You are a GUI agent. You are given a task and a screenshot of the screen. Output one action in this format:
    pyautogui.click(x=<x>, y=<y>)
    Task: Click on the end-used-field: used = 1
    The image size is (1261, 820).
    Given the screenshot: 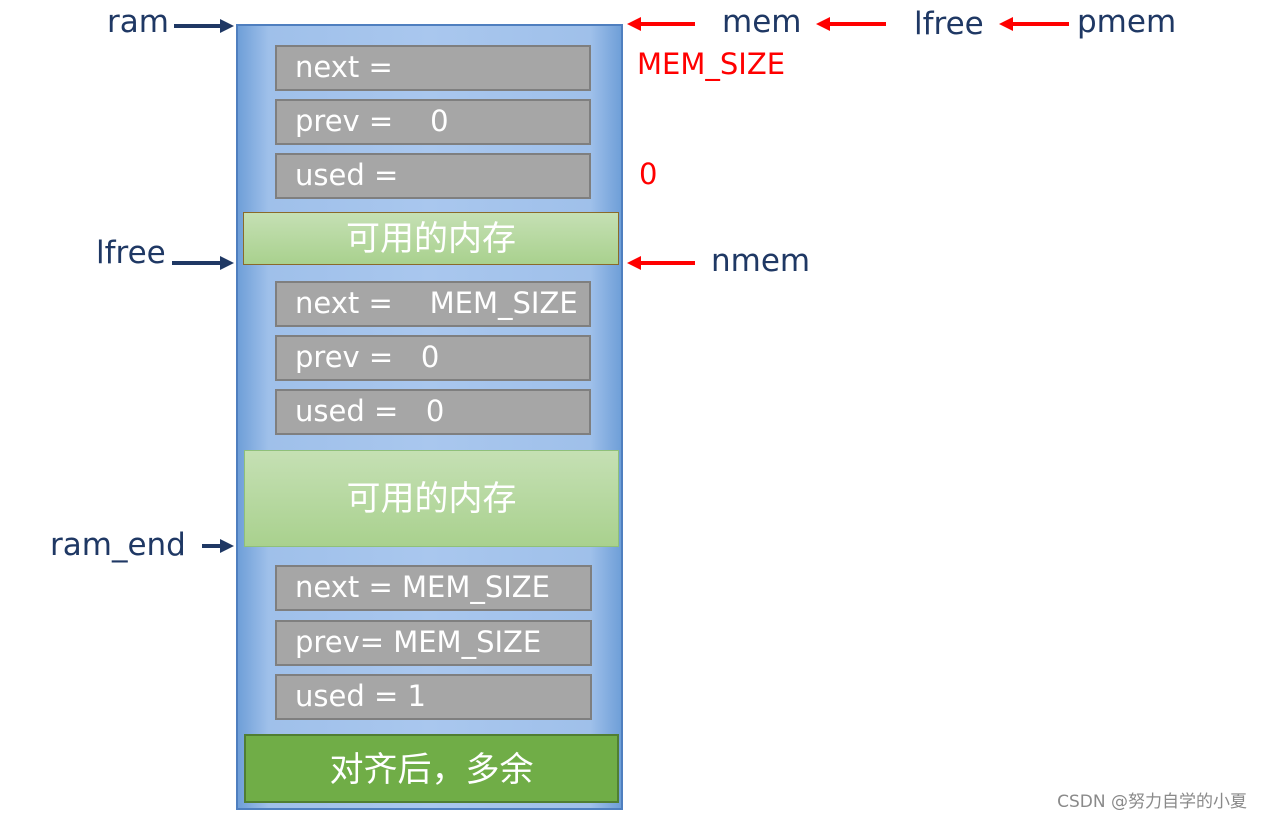 What is the action you would take?
    pyautogui.click(x=433, y=697)
    